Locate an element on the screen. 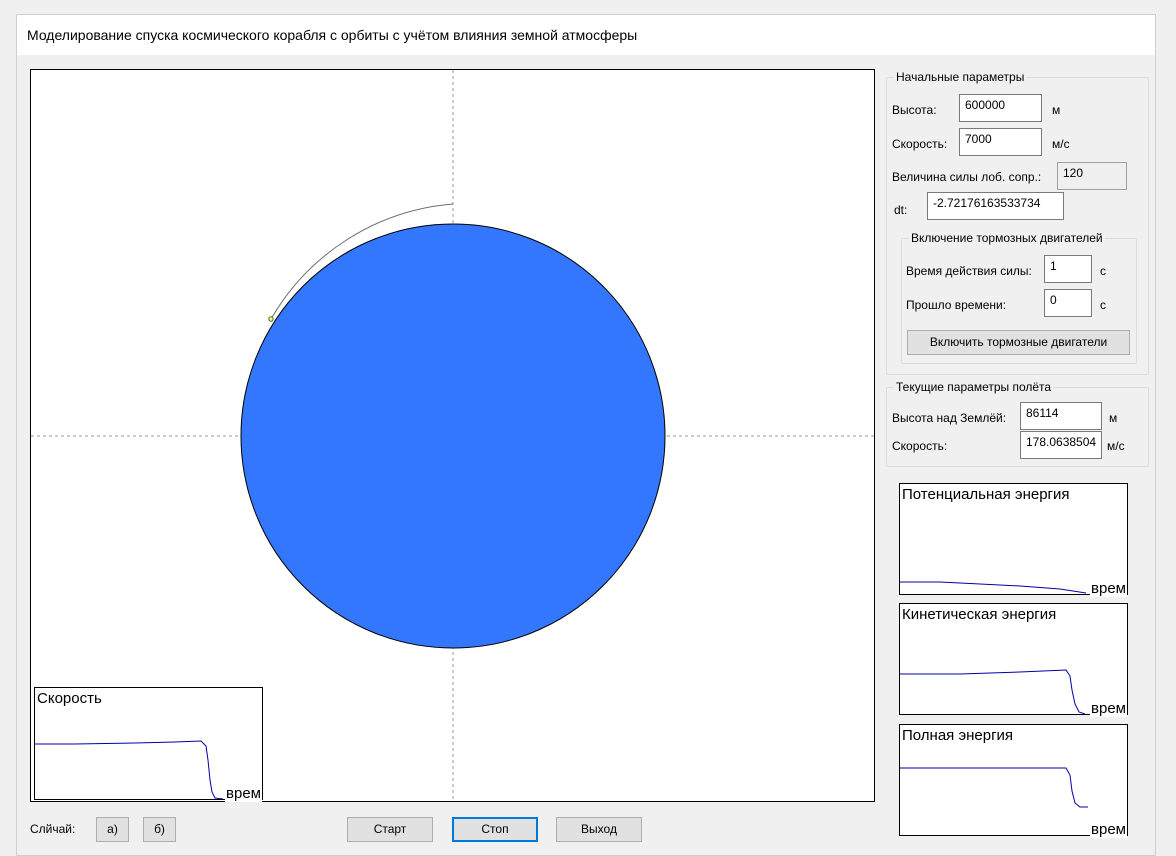 Image resolution: width=1176 pixels, height=856 pixels. drag-label: Величина силы лоб. сопр.: is located at coordinates (967, 177).